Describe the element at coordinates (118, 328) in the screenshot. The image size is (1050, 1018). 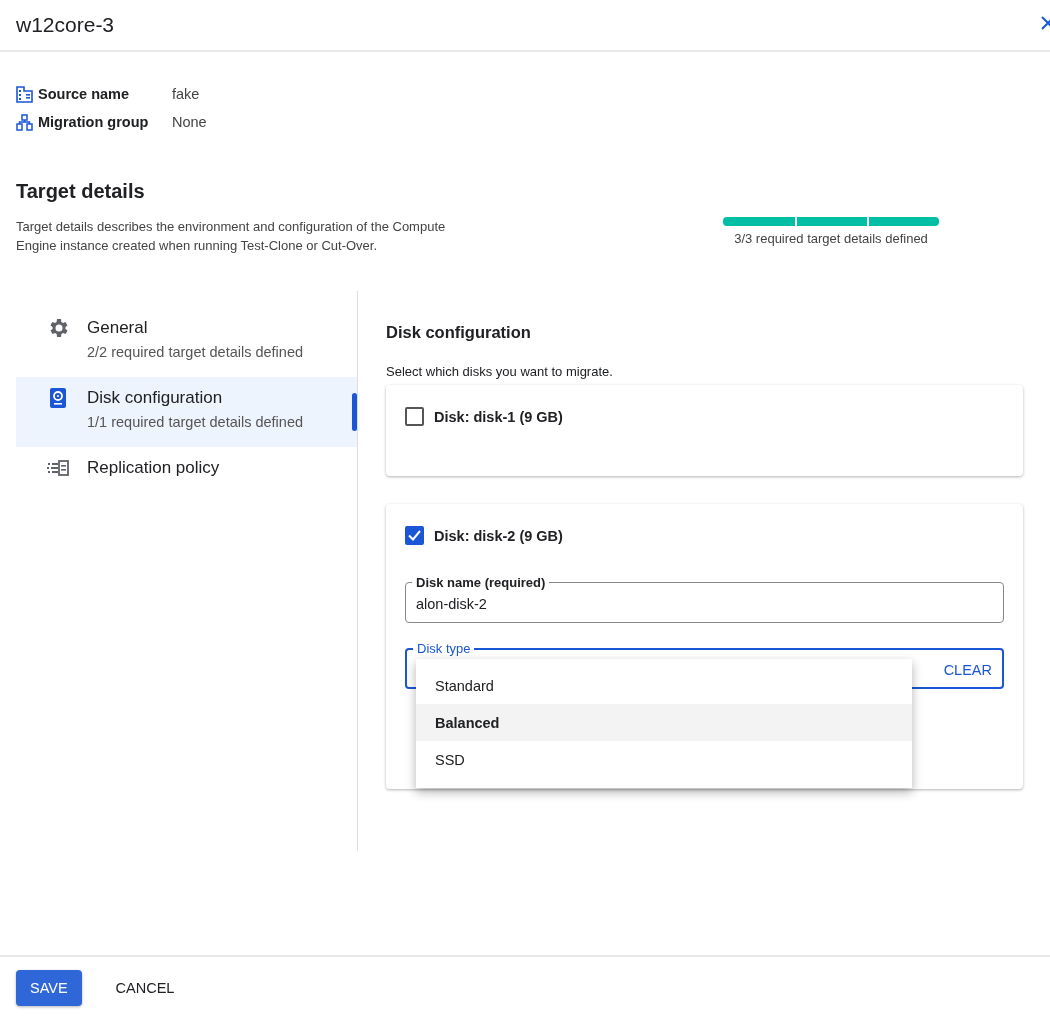
I see `item-label: General` at that location.